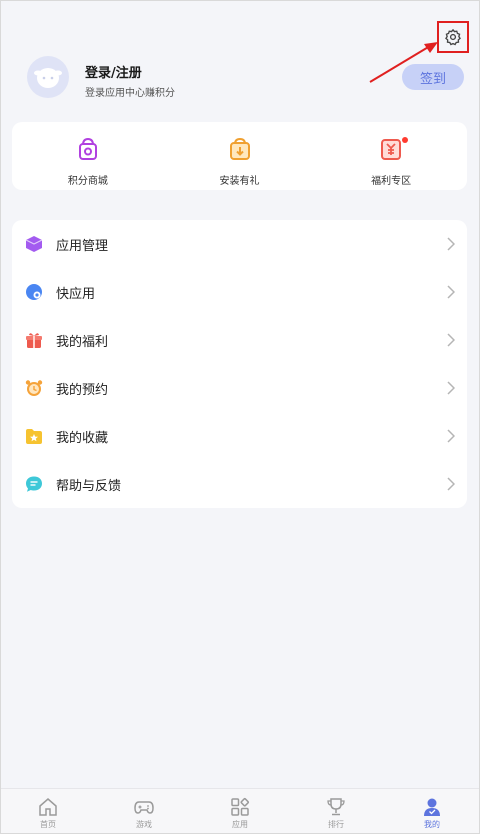 The width and height of the screenshot is (480, 834). What do you see at coordinates (130, 93) in the screenshot?
I see `login-subtitle: 登录应用中心赚积分` at bounding box center [130, 93].